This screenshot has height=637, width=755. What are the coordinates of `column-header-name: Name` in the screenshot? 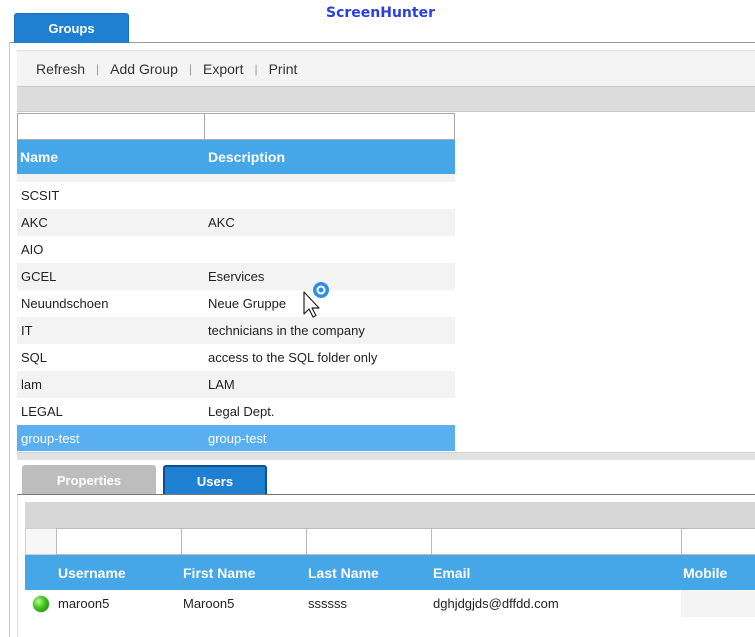 It's located at (110, 157).